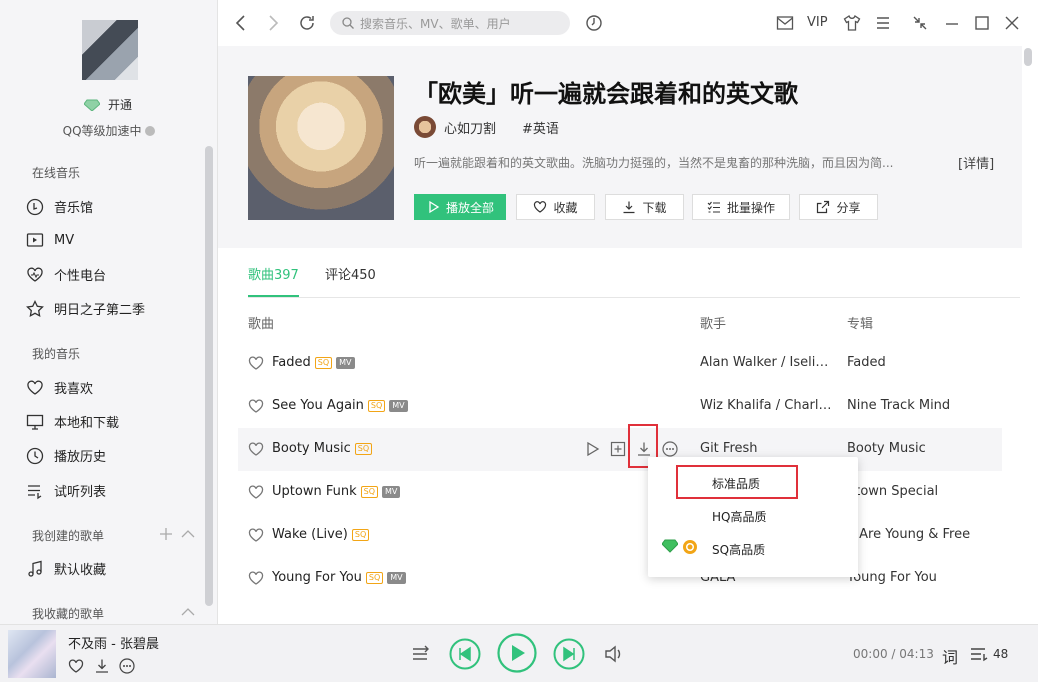 The width and height of the screenshot is (1038, 682). Describe the element at coordinates (241, 23) in the screenshot. I see `back-icon` at that location.